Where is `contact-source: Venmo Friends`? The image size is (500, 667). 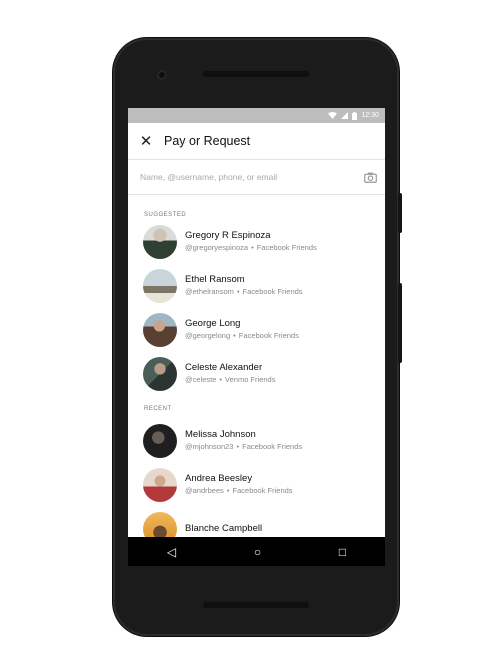
contact-source: Venmo Friends is located at coordinates (250, 379).